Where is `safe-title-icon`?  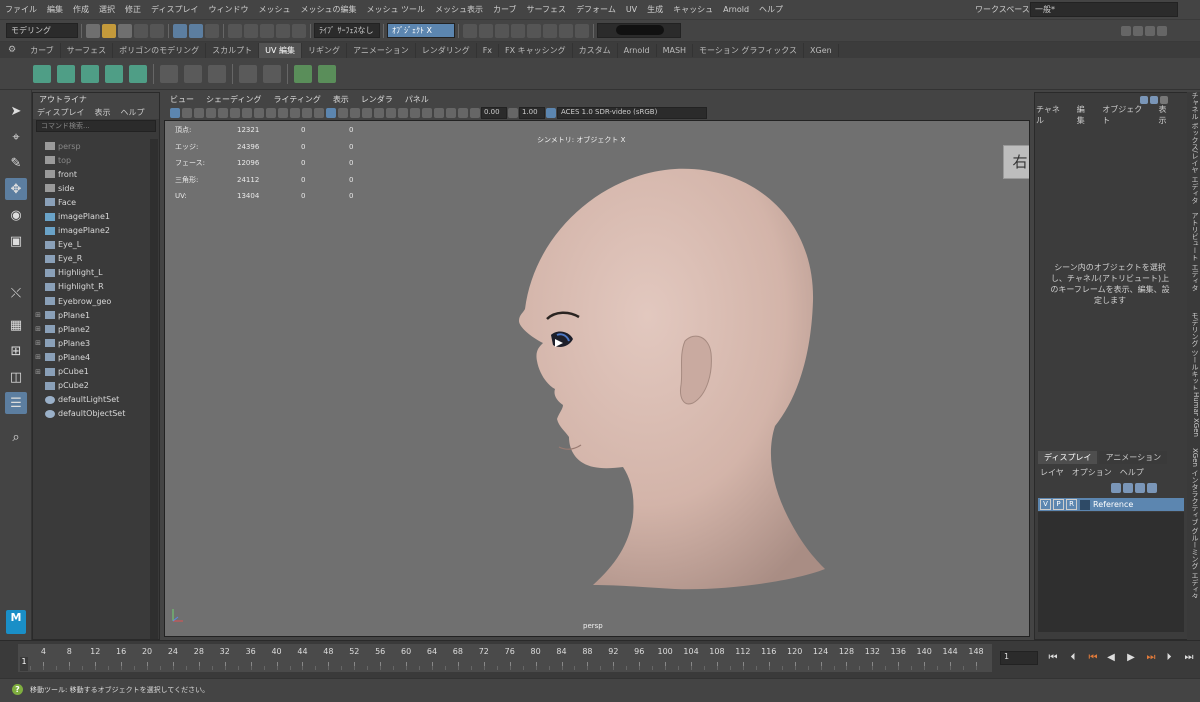 safe-title-icon is located at coordinates (307, 113).